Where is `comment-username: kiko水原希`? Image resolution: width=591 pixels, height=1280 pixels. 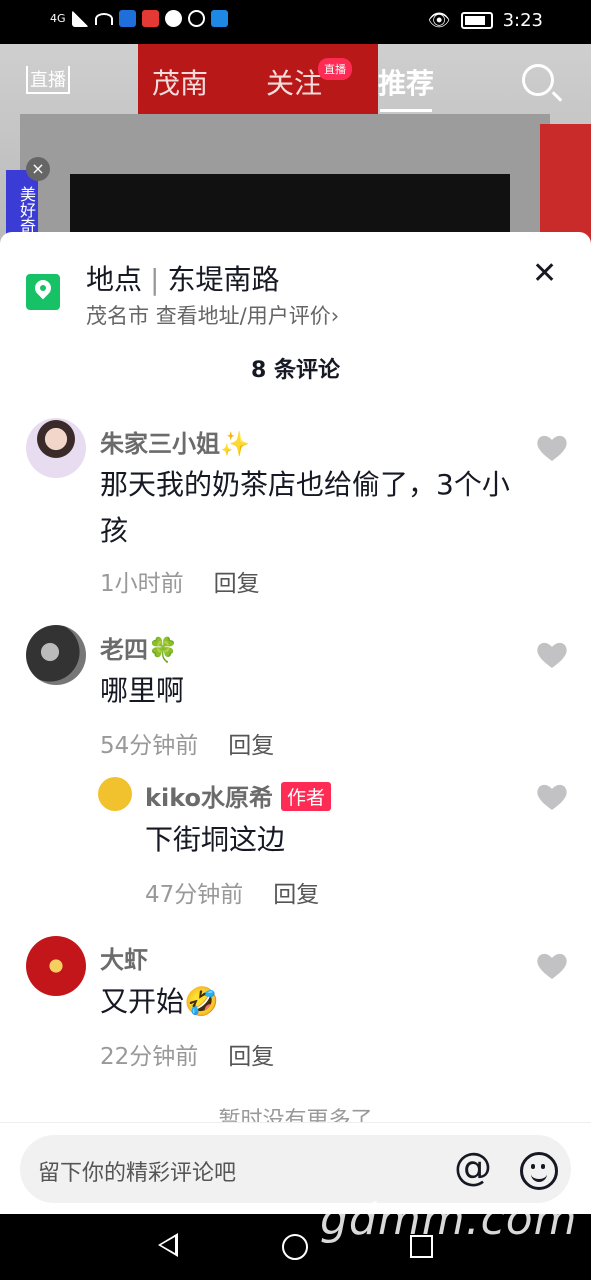 comment-username: kiko水原希 is located at coordinates (209, 798).